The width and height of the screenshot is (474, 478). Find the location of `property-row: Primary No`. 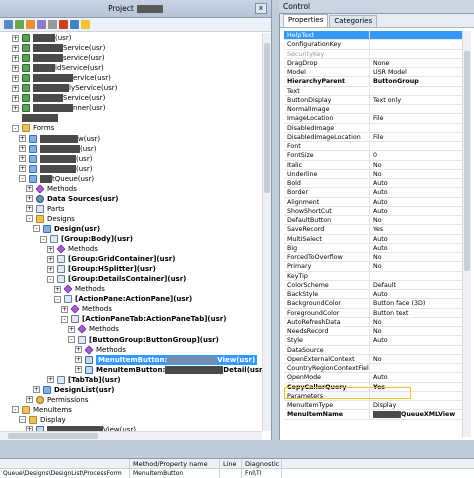

property-row: Primary No is located at coordinates (375, 267).